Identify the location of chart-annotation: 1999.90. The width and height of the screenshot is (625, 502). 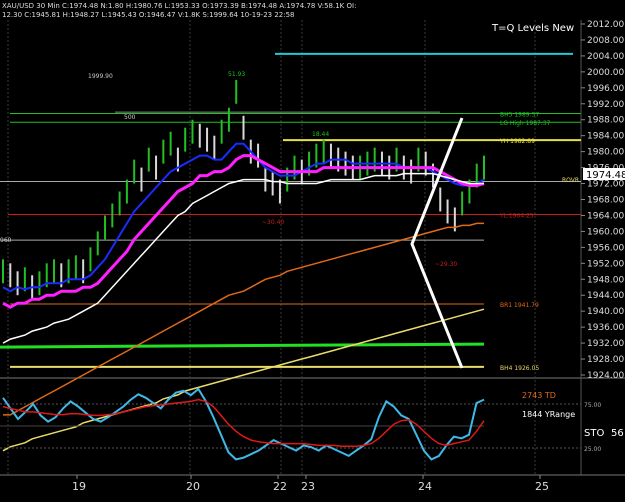
(100, 76).